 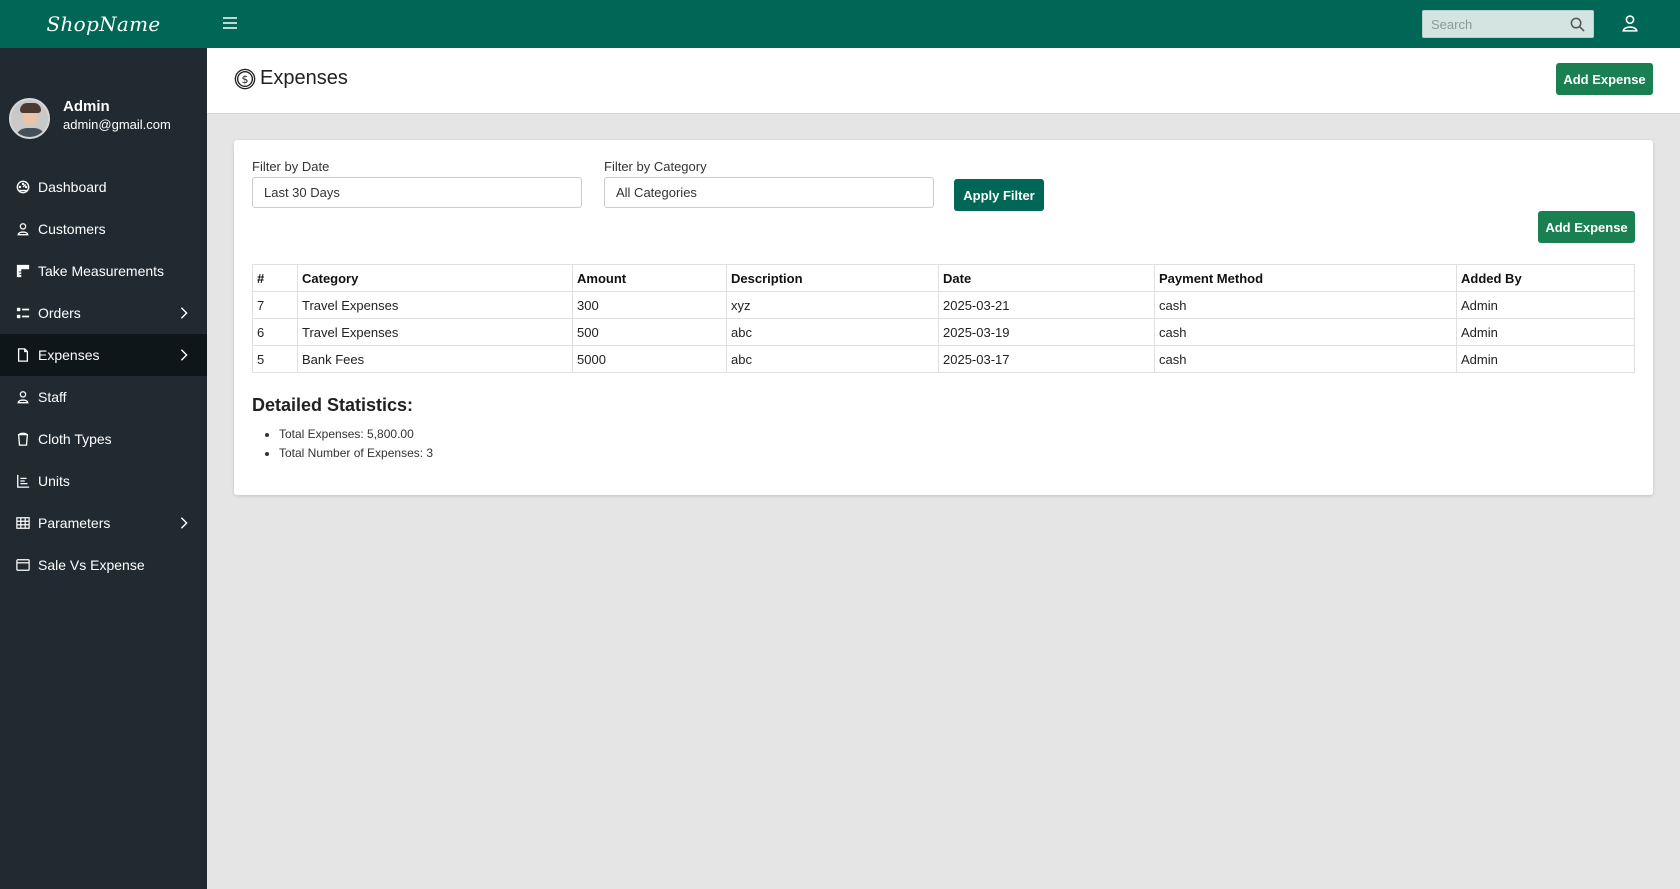 I want to click on sidebar-item-label: Expenses, so click(x=69, y=355).